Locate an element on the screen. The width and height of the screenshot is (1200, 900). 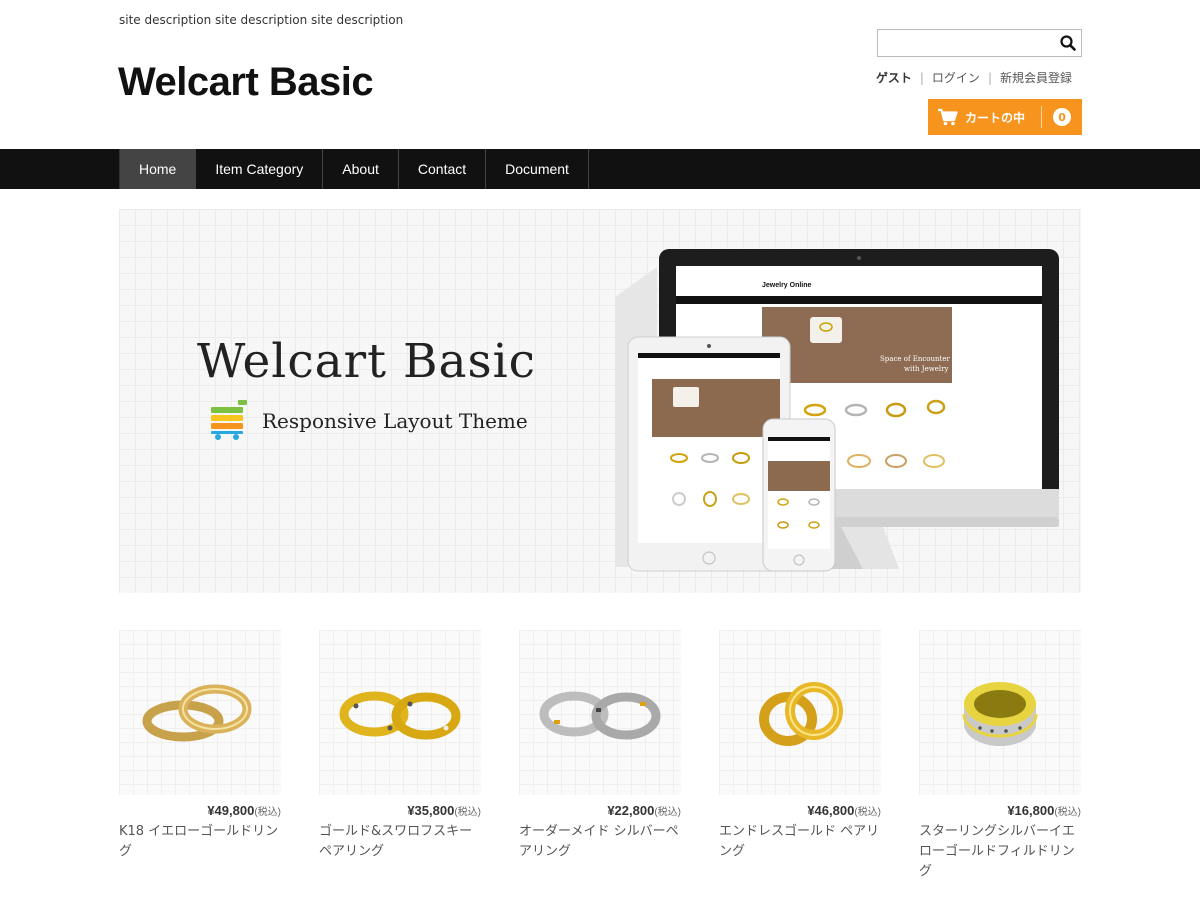
cart-label: カートの中 is located at coordinates (995, 117).